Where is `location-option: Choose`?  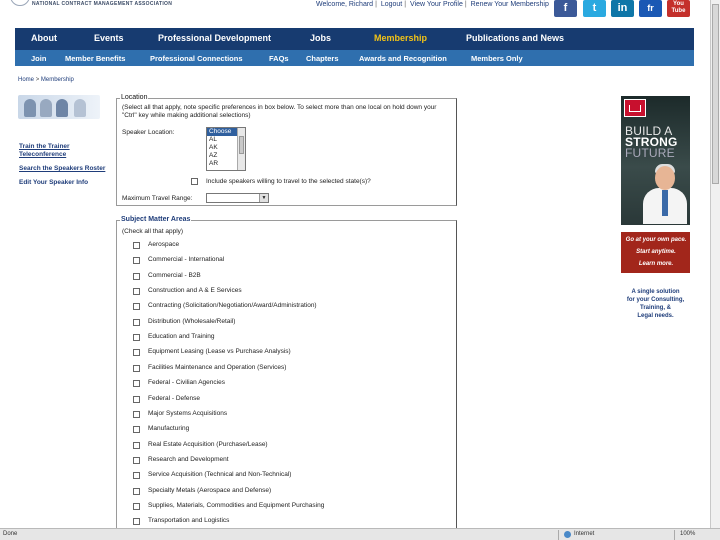
location-option: Choose is located at coordinates (223, 132).